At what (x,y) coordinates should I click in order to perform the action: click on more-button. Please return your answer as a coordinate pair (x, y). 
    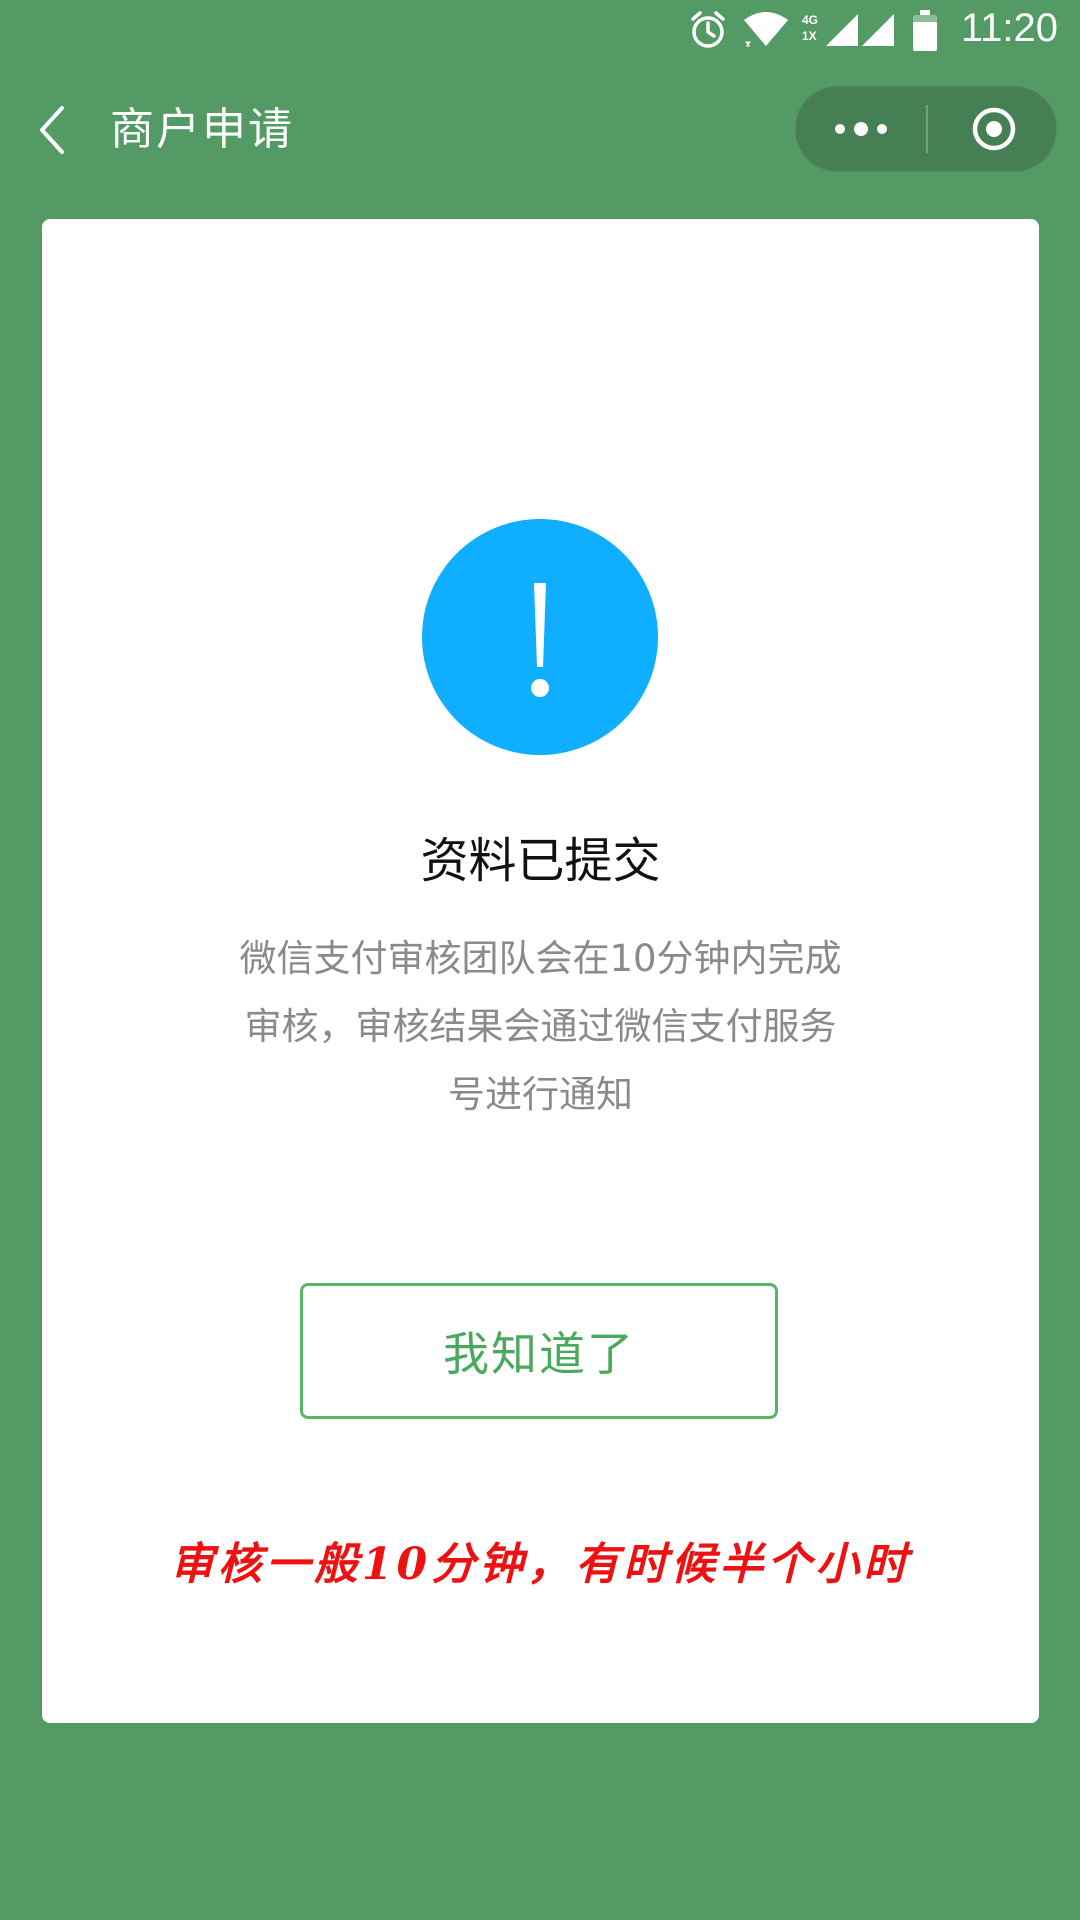
    Looking at the image, I should click on (861, 129).